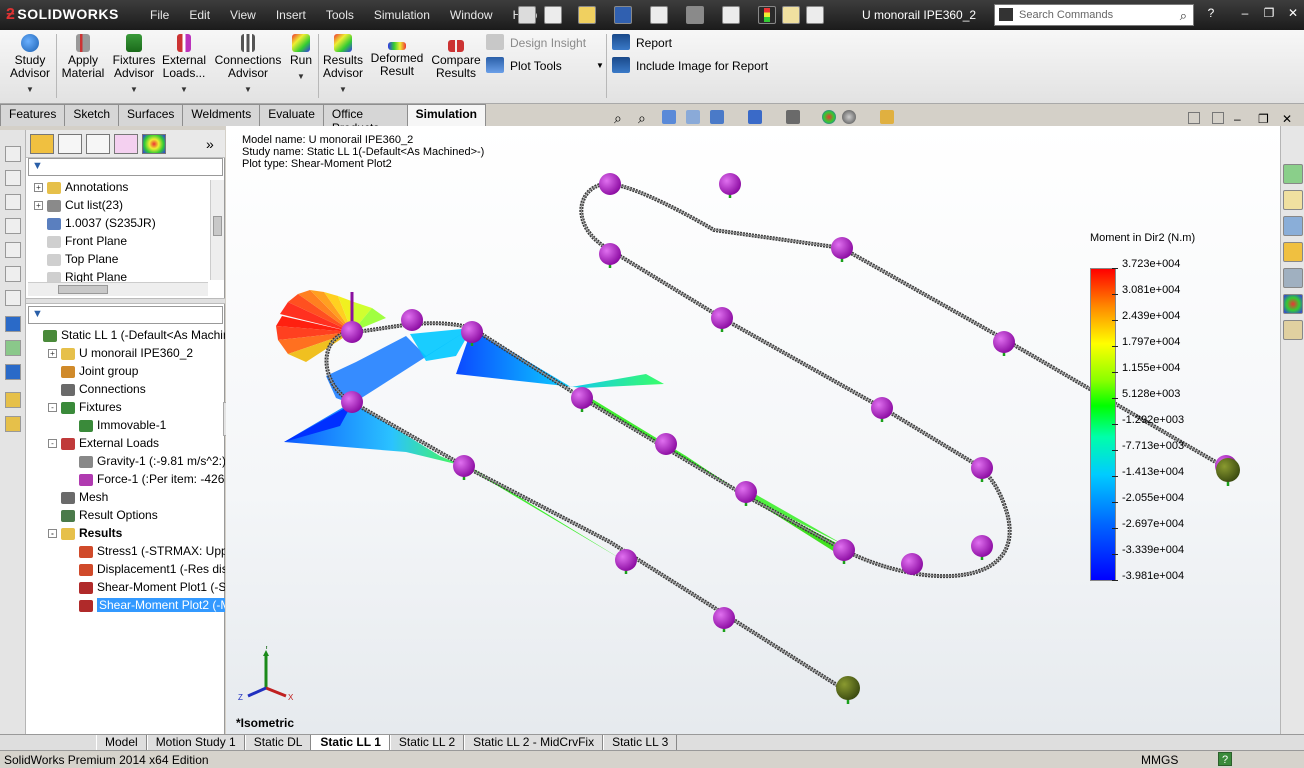  What do you see at coordinates (1293, 200) in the screenshot?
I see `home-tab-icon` at bounding box center [1293, 200].